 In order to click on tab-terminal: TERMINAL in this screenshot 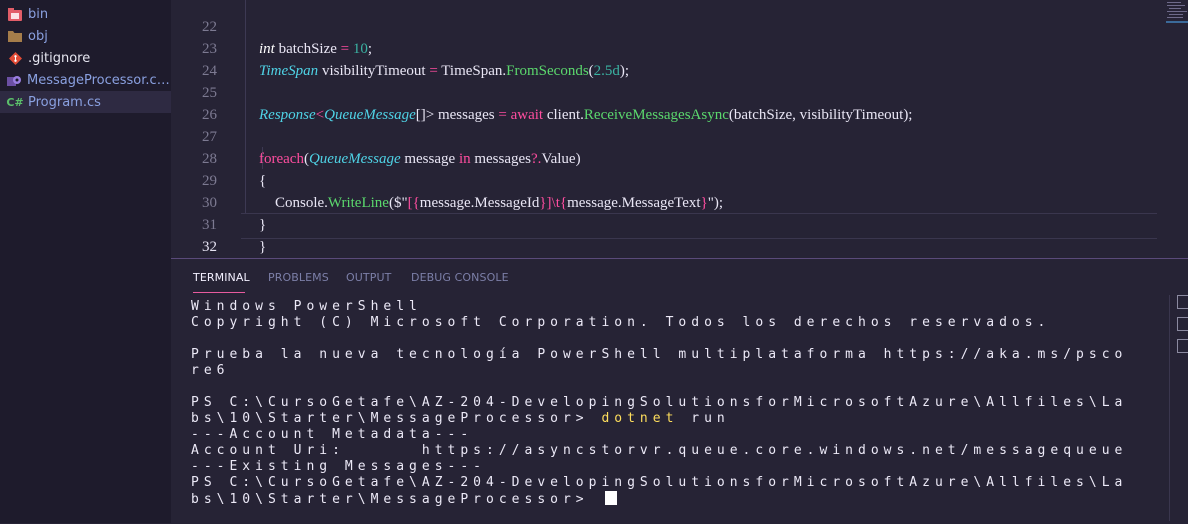, I will do `click(221, 277)`.